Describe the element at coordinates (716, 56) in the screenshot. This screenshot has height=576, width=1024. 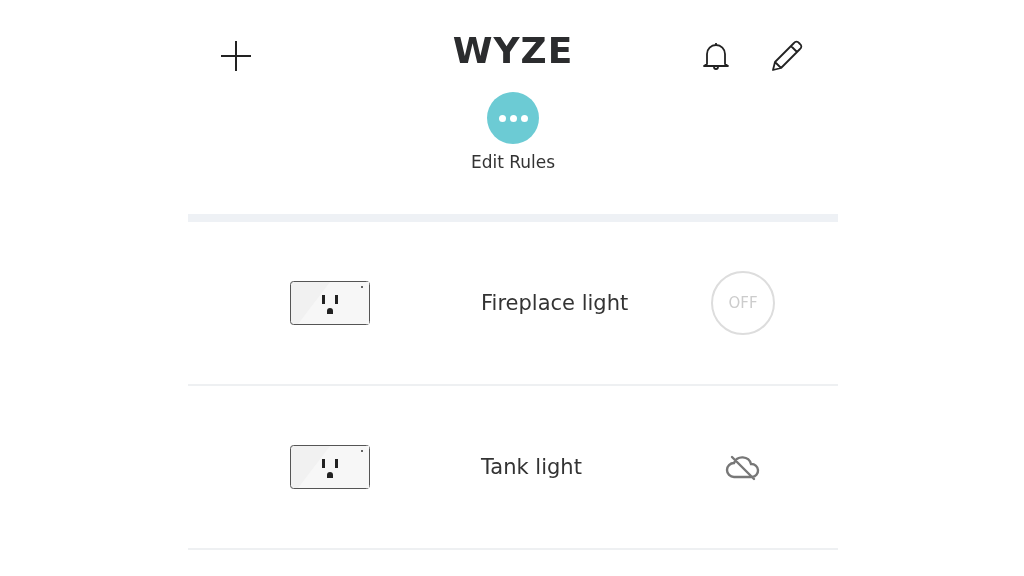
I see `notifications-button` at that location.